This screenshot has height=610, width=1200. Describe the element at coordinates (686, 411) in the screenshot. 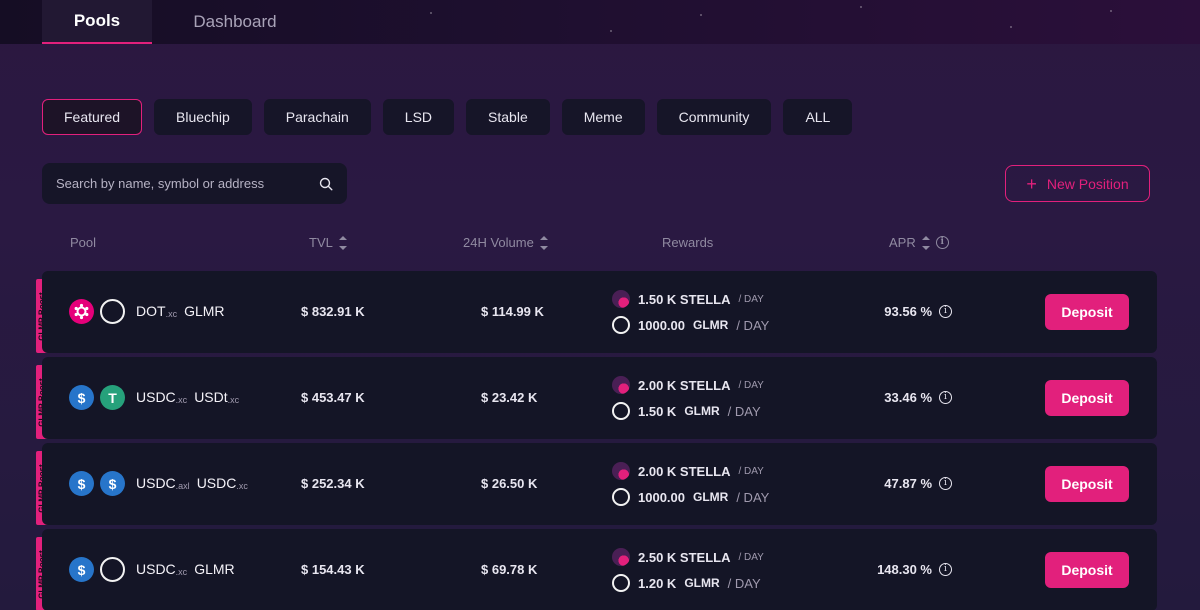

I see `reward-glmr: 1.50 K GLMR / DAY` at that location.